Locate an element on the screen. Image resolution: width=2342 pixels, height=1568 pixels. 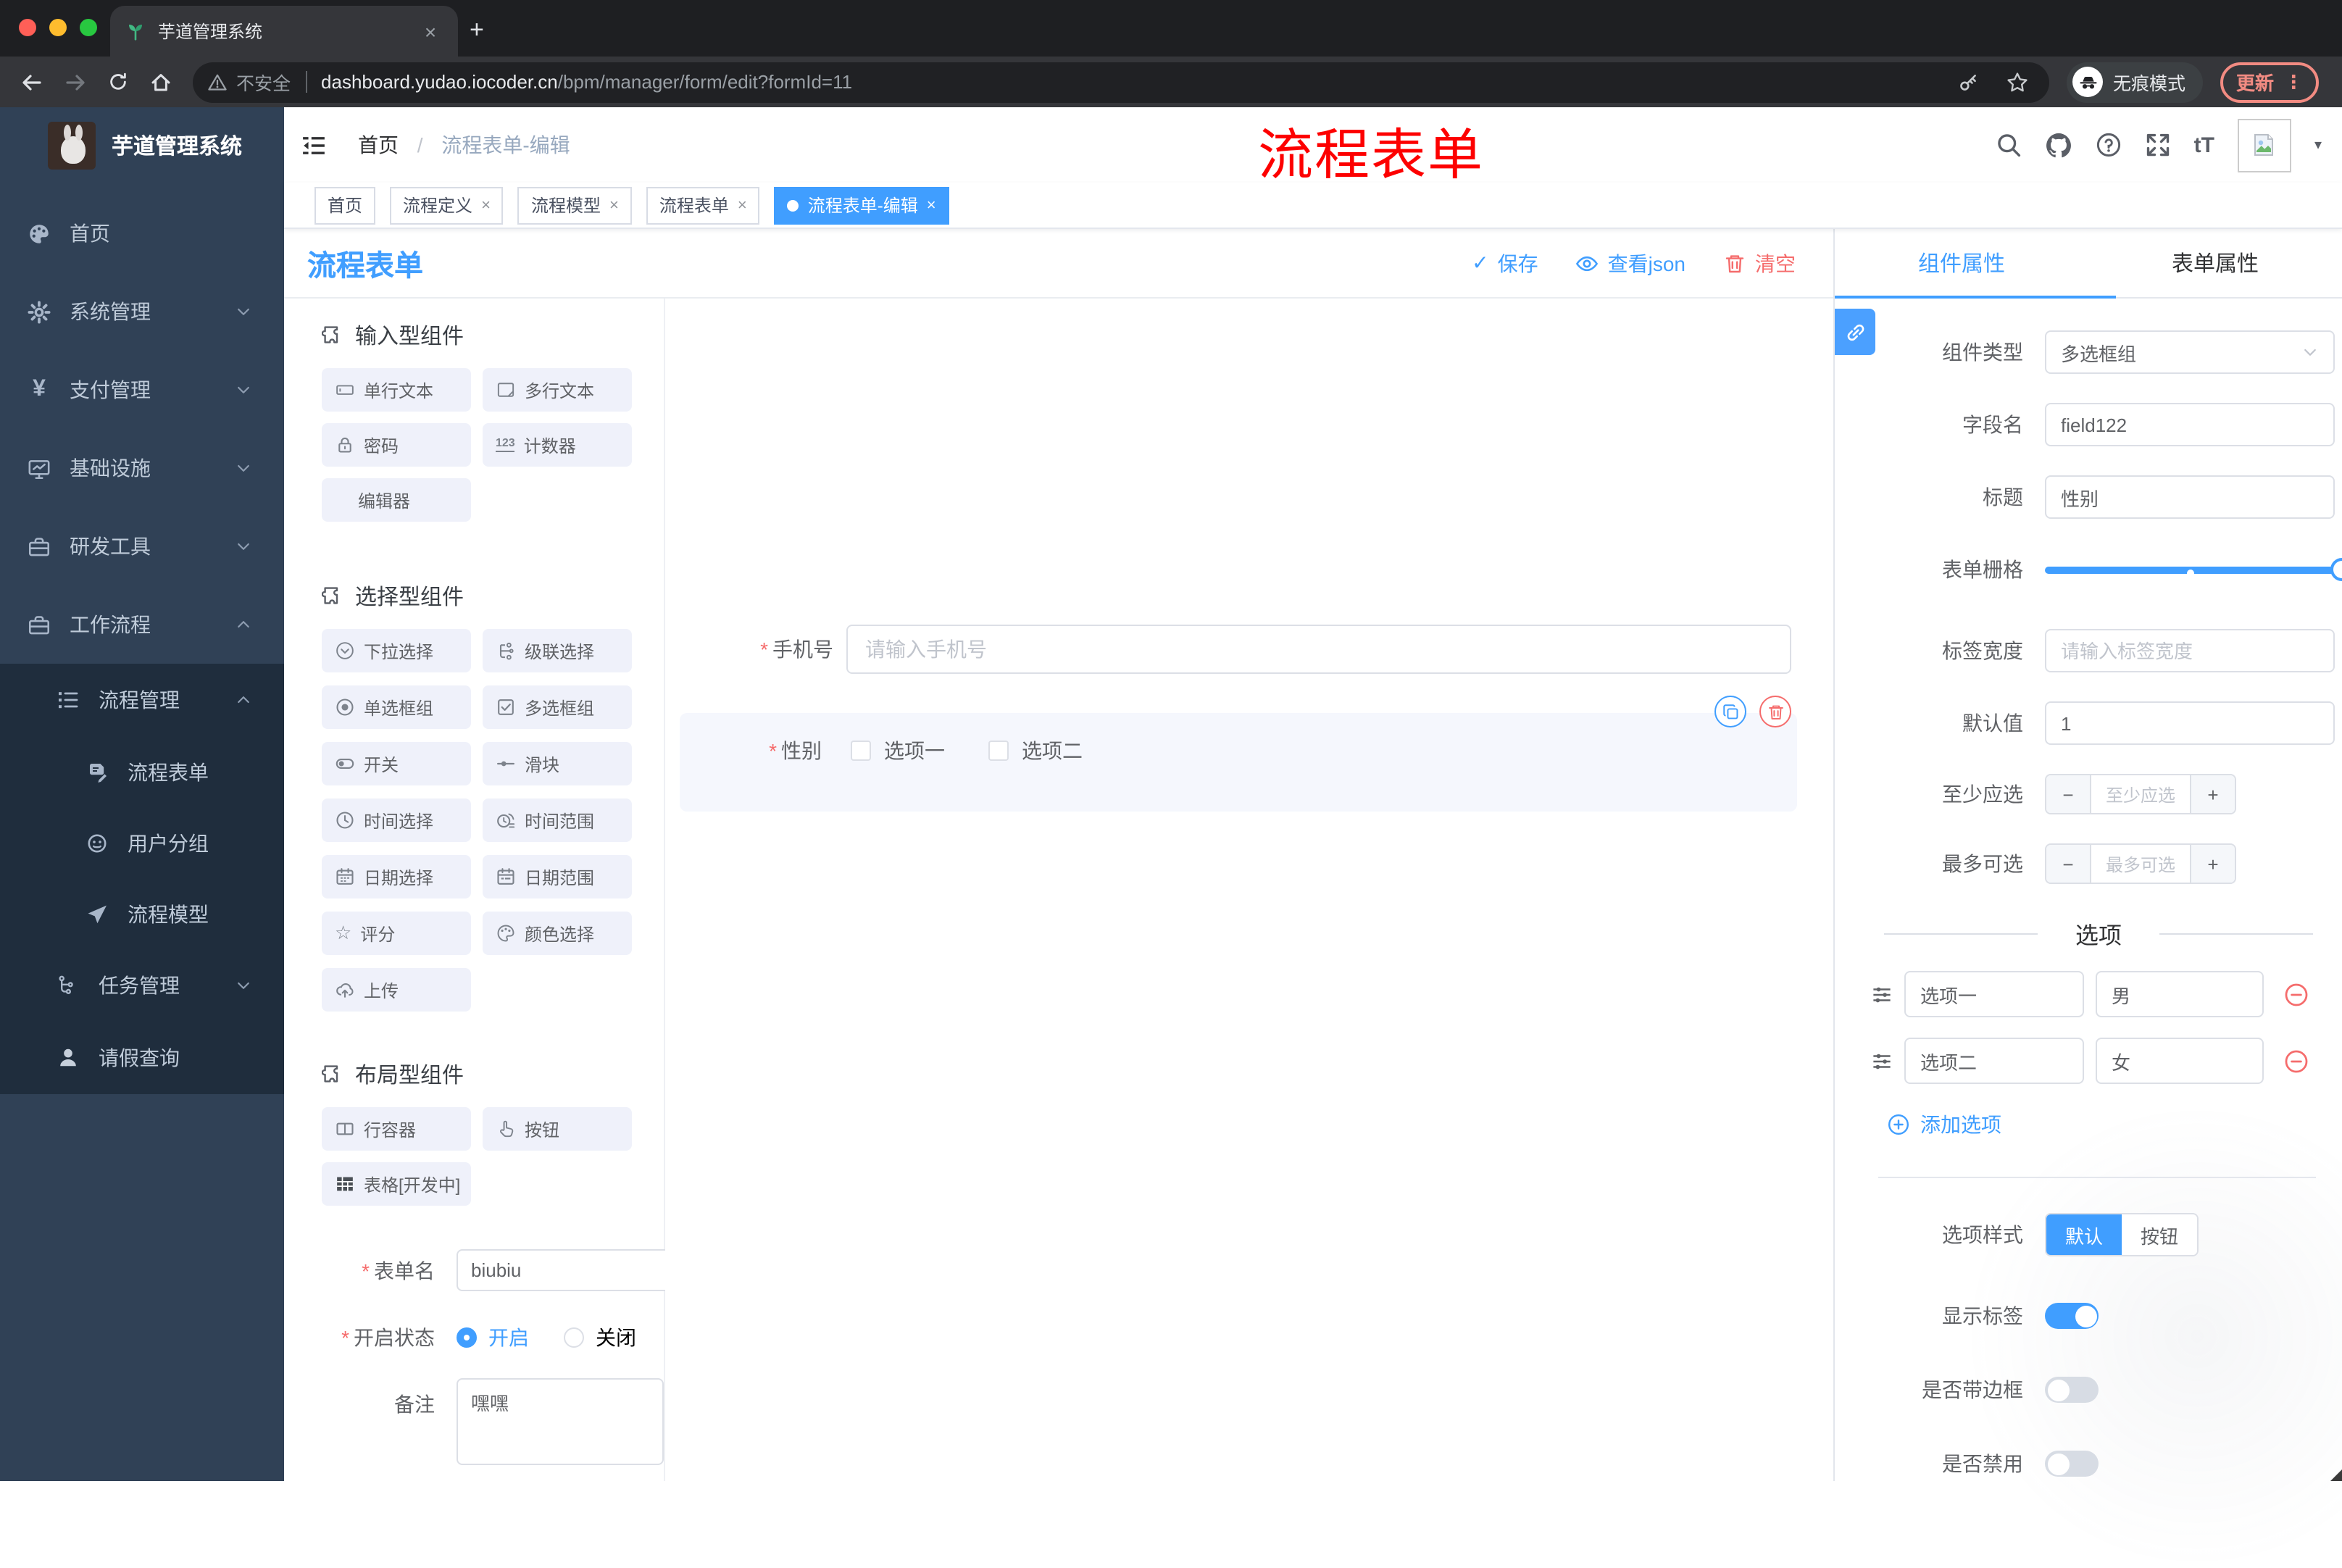
question-icon is located at coordinates (2109, 145).